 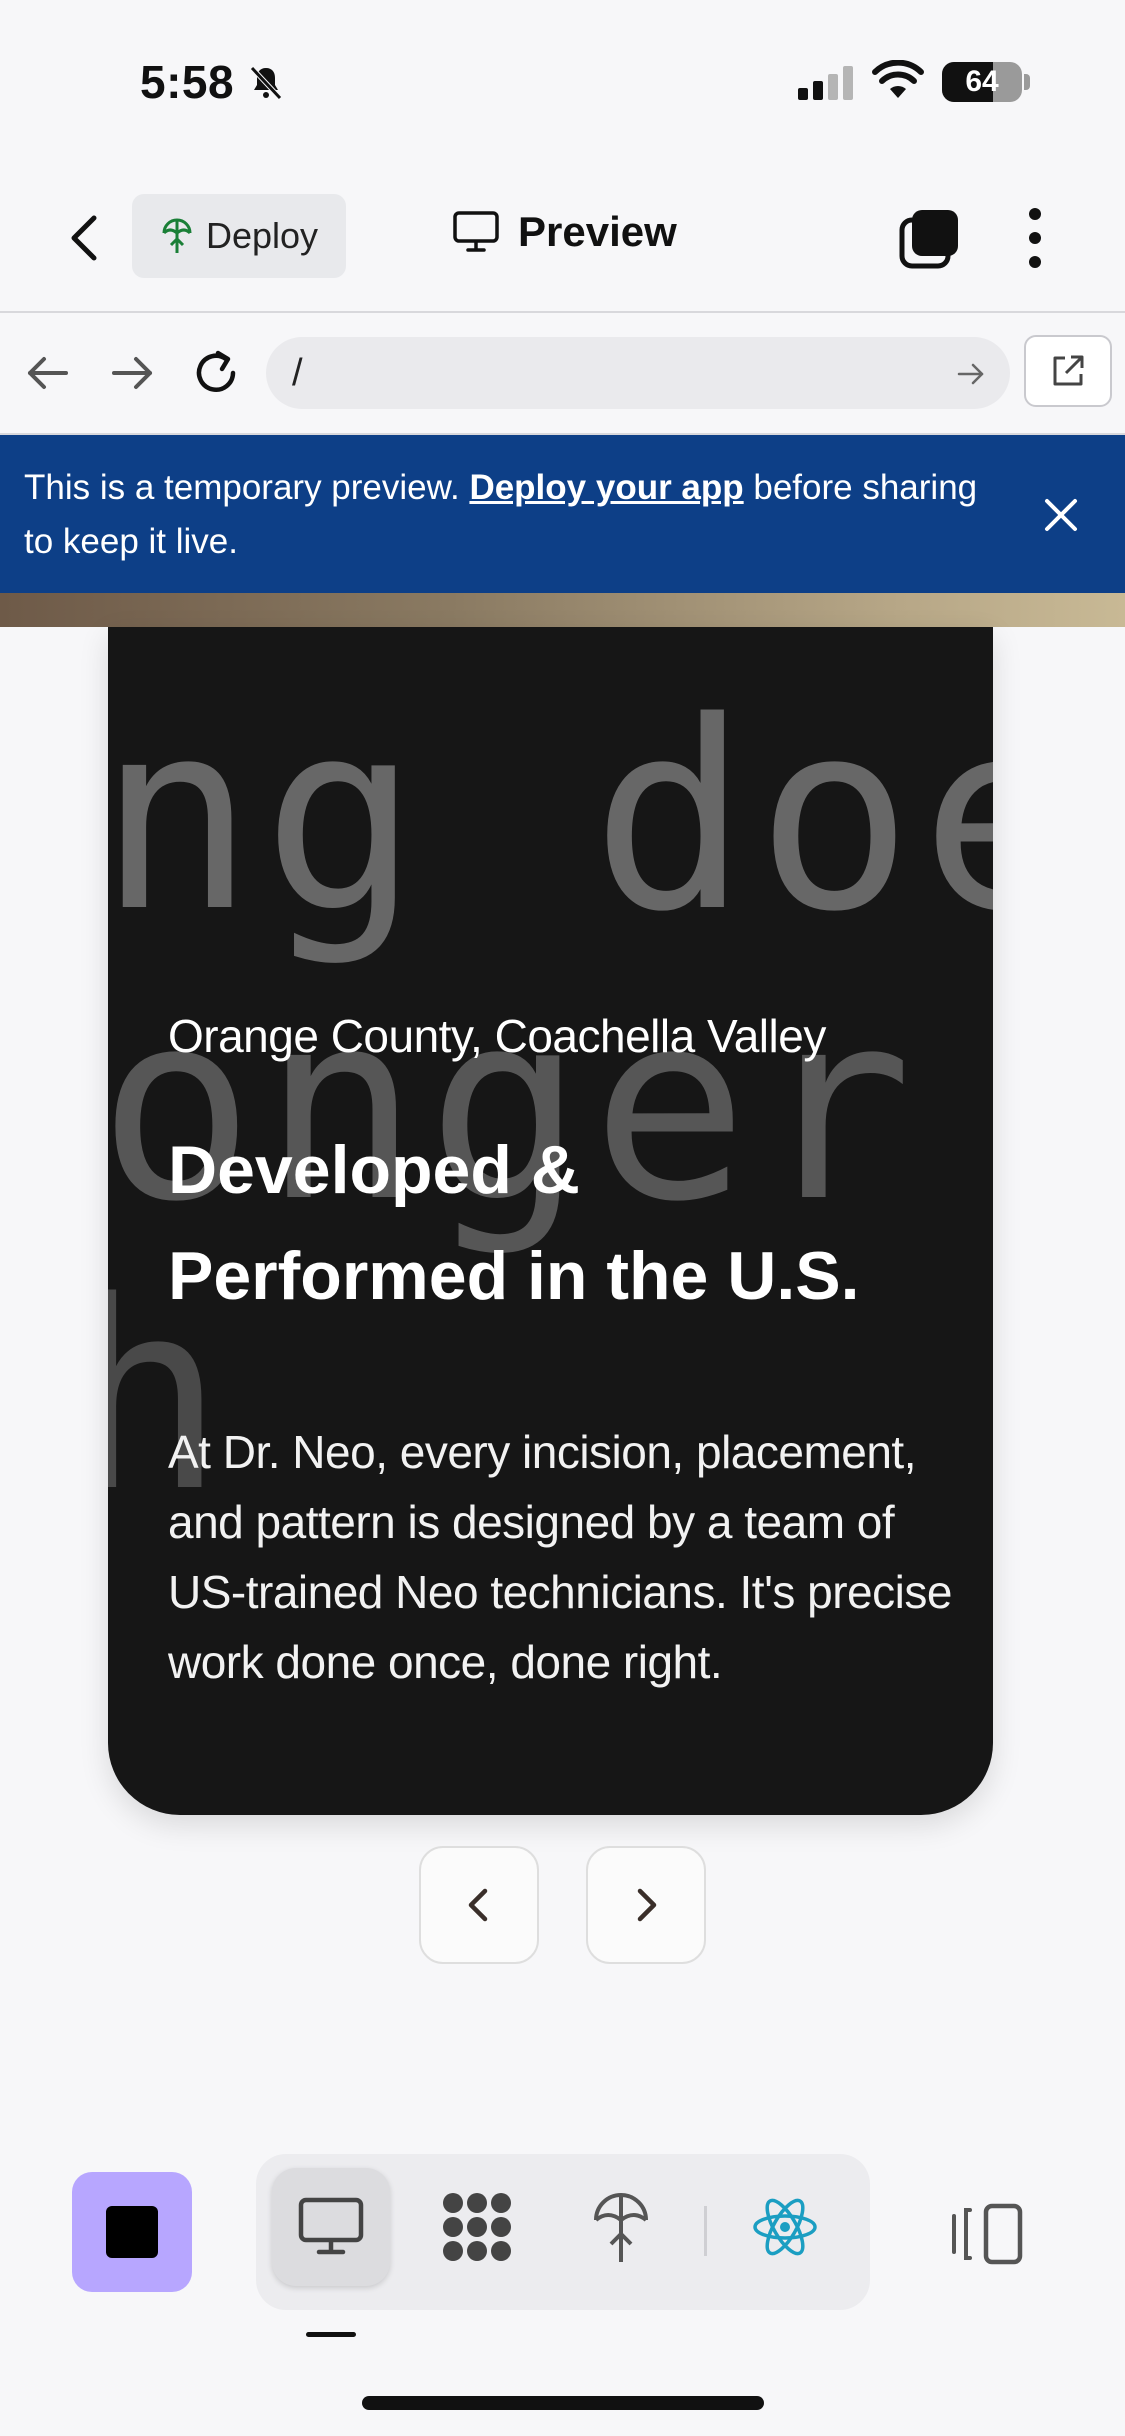 I want to click on deploy-icon, so click(x=177, y=235).